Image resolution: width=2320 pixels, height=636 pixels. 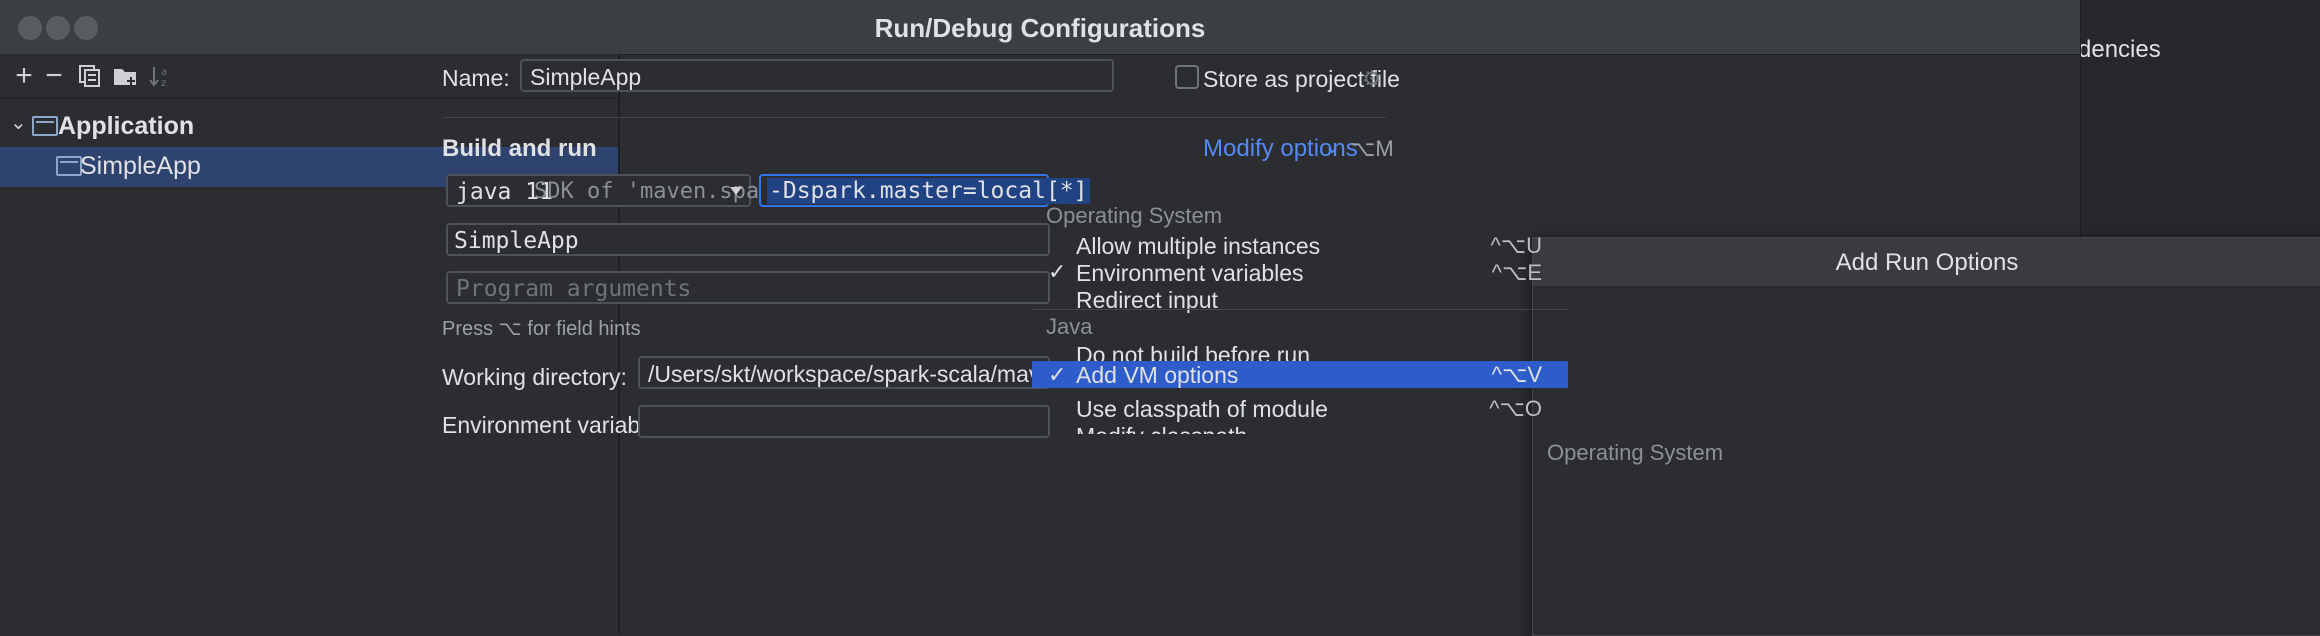 I want to click on divider, so click(x=914, y=117).